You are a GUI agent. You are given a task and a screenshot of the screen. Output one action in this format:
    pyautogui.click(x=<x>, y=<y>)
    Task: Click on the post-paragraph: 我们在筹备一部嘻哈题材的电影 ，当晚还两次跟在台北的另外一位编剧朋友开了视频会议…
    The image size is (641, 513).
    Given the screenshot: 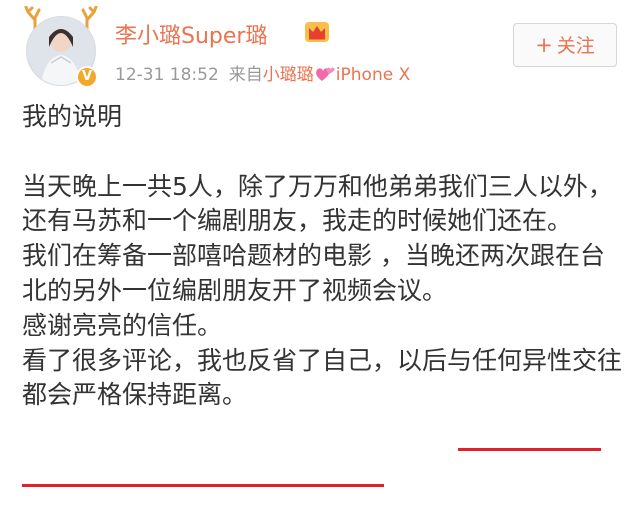 What is the action you would take?
    pyautogui.click(x=313, y=273)
    